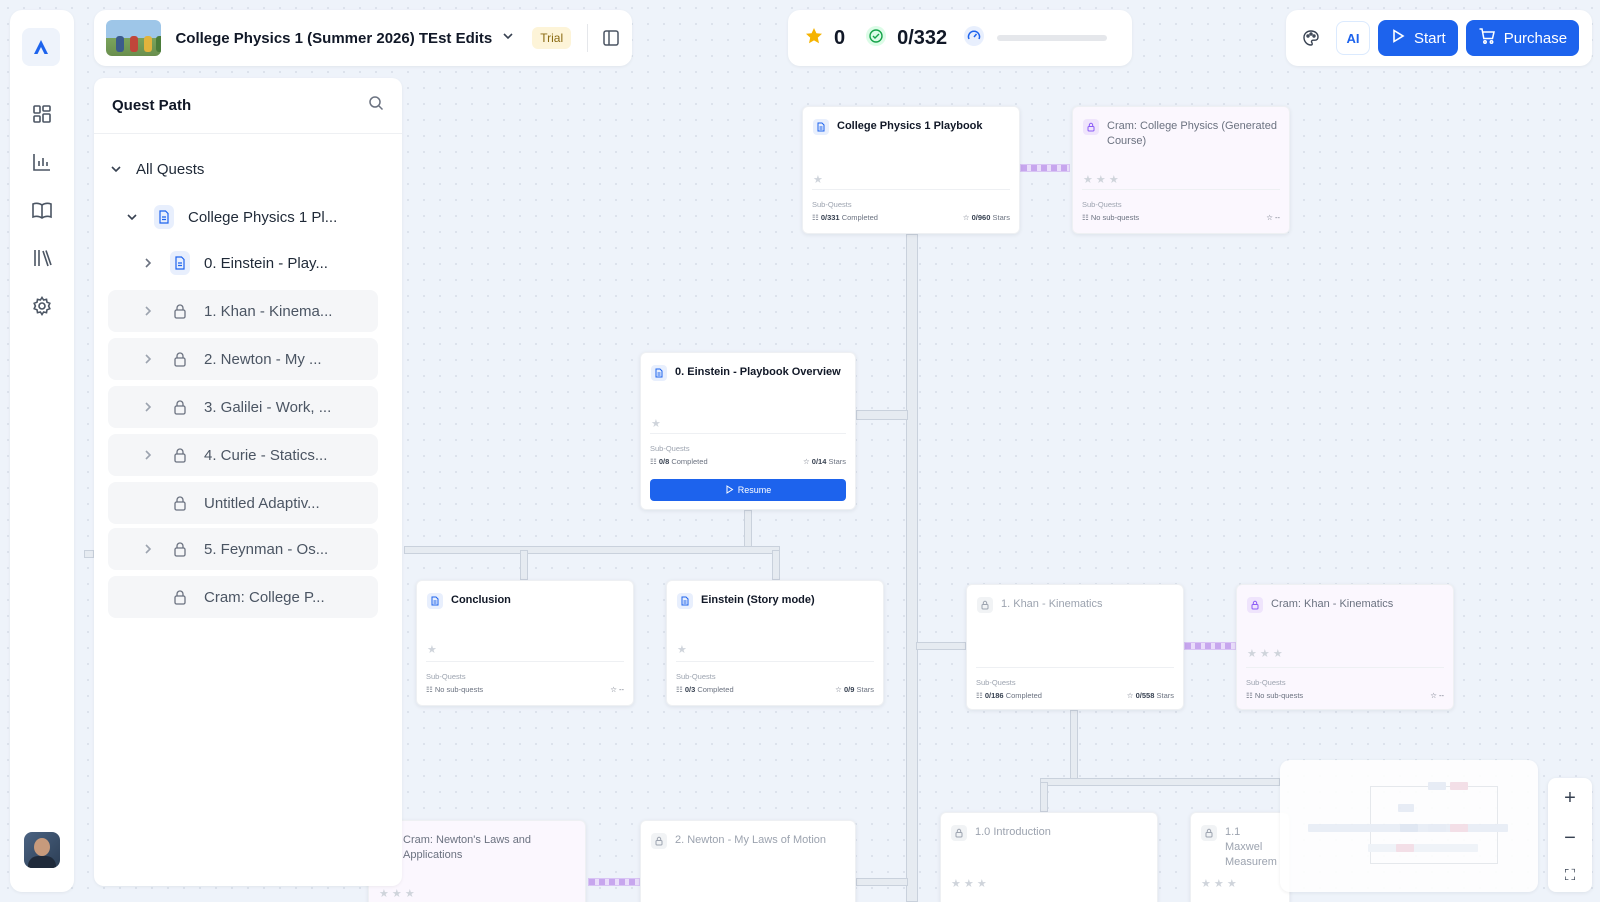 Image resolution: width=1600 pixels, height=902 pixels. What do you see at coordinates (42, 306) in the screenshot?
I see `settings-gear-icon` at bounding box center [42, 306].